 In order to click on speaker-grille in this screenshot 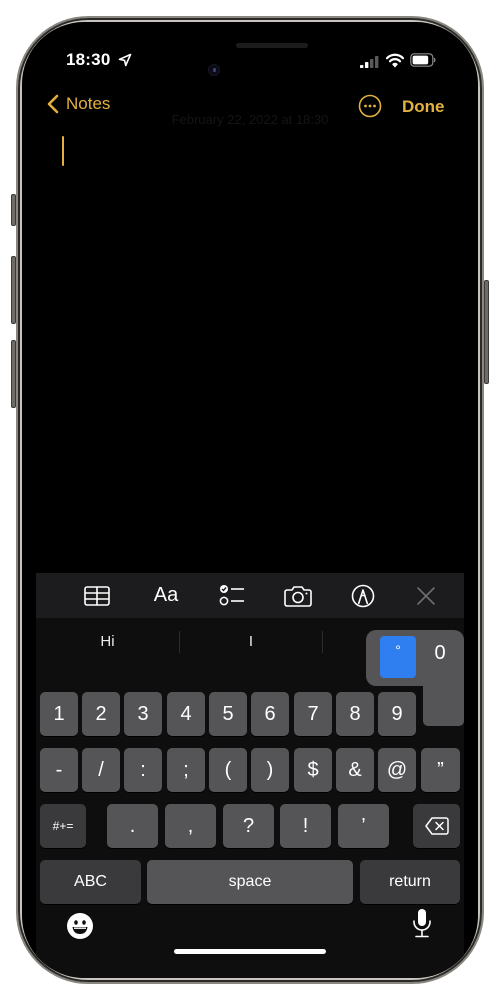, I will do `click(272, 45)`.